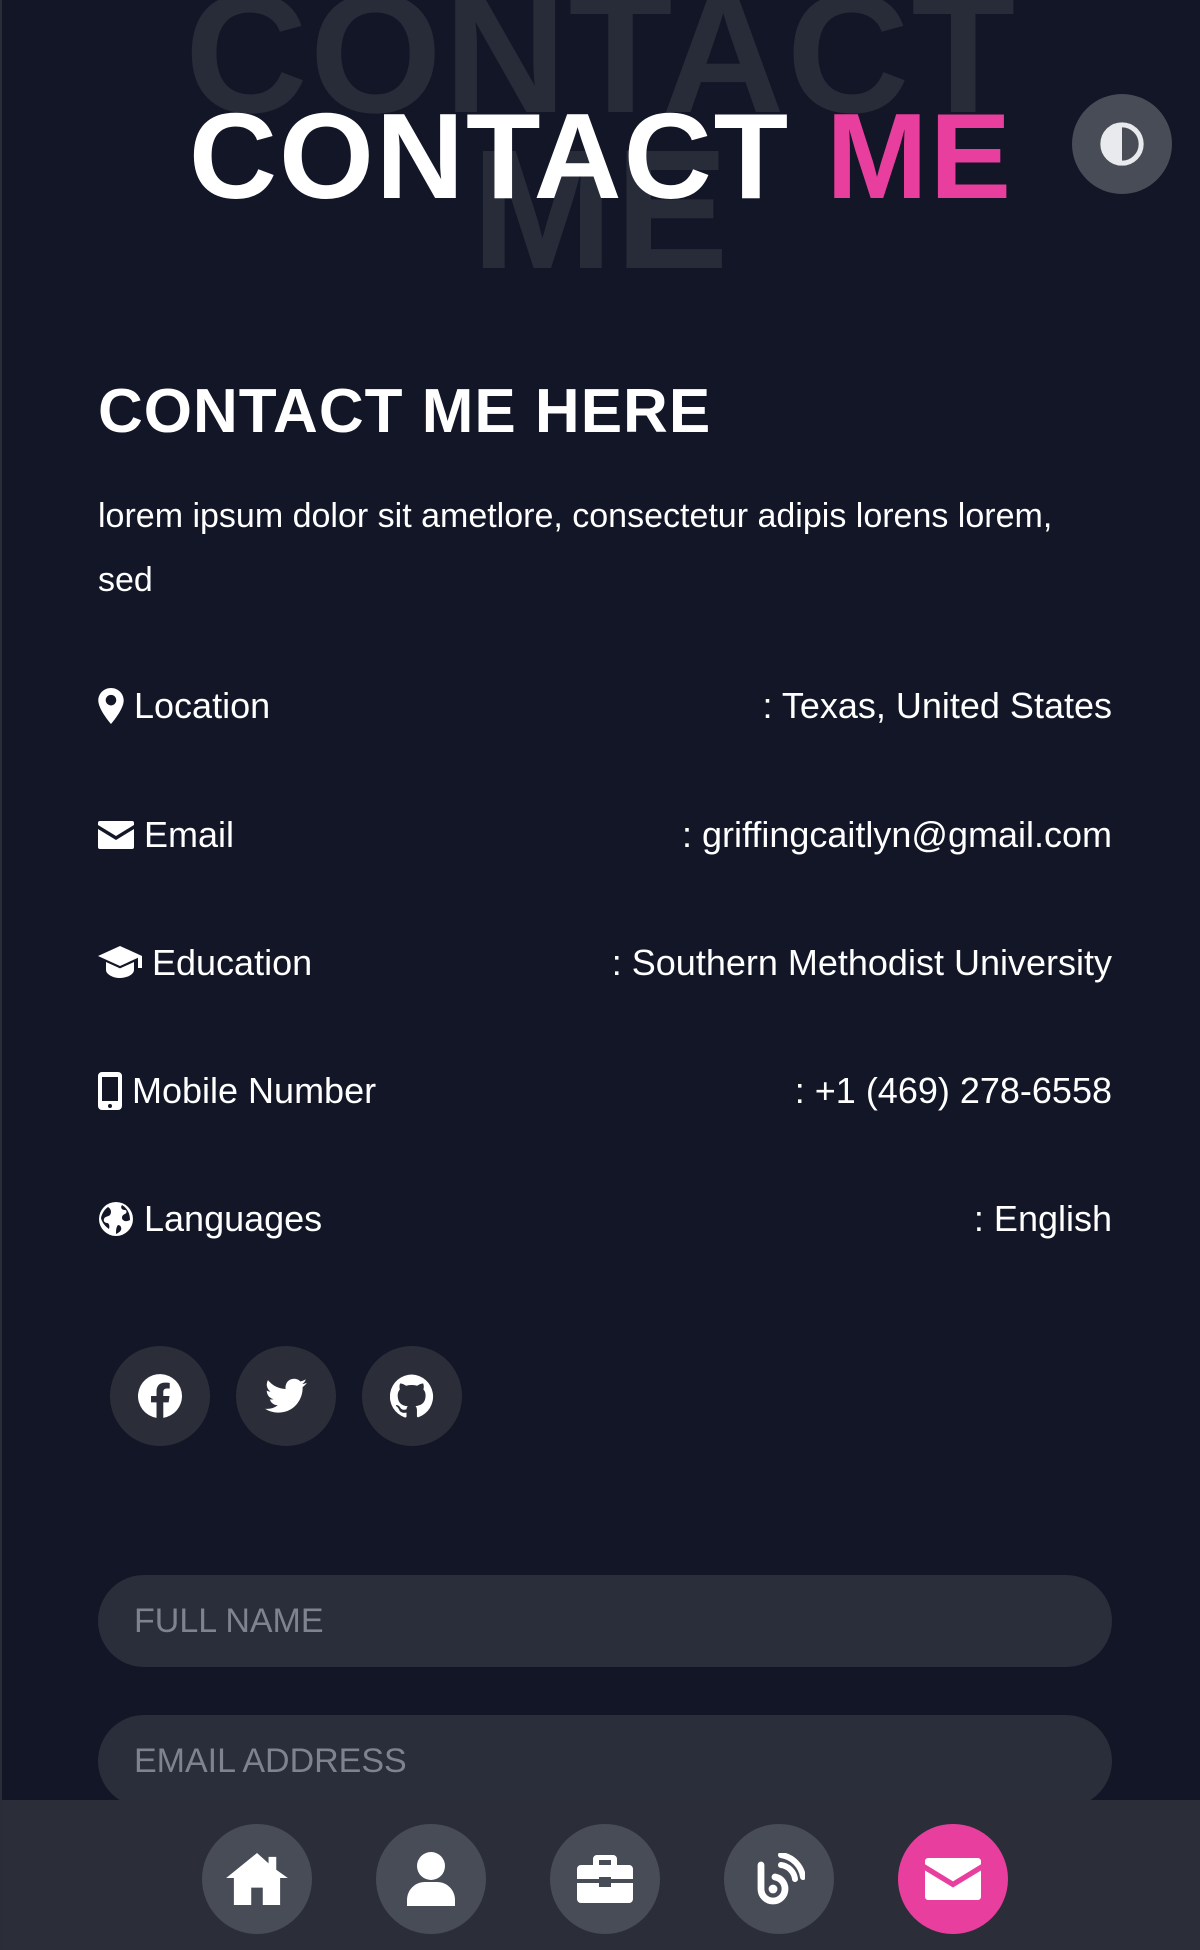 The height and width of the screenshot is (1950, 1200). What do you see at coordinates (605, 1219) in the screenshot?
I see `info-row-languages: Languages : English` at bounding box center [605, 1219].